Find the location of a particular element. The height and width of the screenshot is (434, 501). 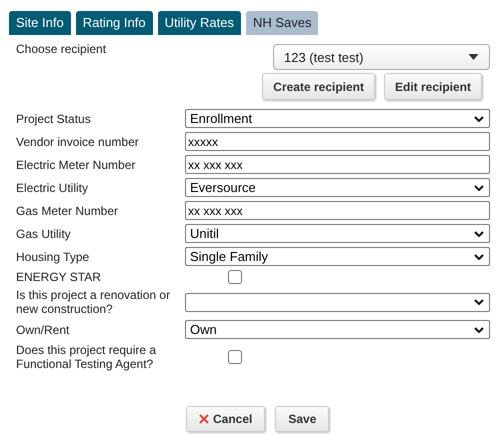

cancel-button: Cancel is located at coordinates (226, 419).